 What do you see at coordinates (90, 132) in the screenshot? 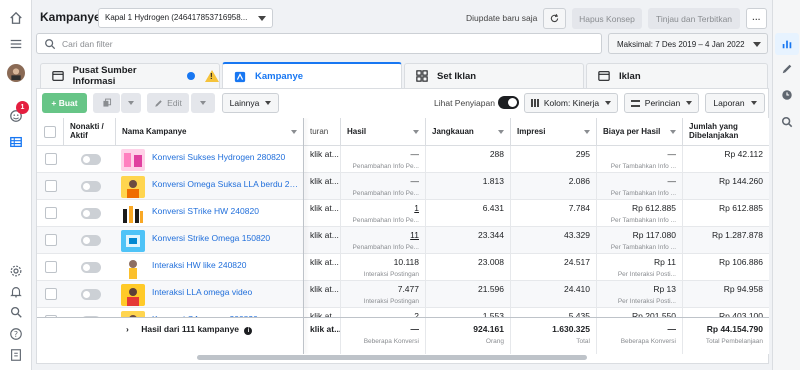
I see `column-header-toggle: Nonakti / Aktif` at bounding box center [90, 132].